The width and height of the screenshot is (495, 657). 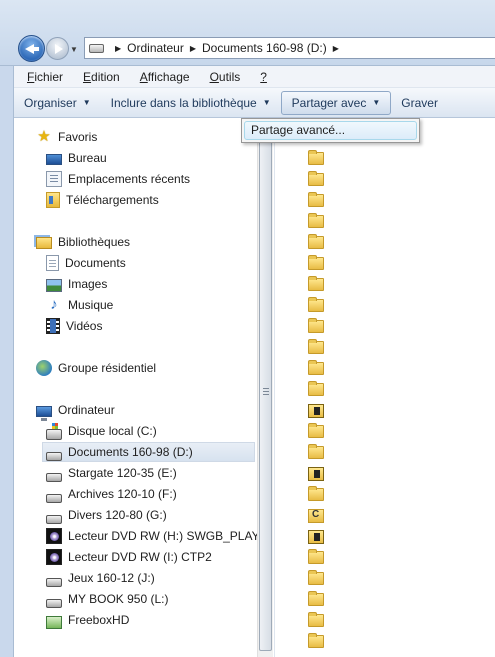 I want to click on nav-item-desktop: Bureau, so click(x=166, y=158).